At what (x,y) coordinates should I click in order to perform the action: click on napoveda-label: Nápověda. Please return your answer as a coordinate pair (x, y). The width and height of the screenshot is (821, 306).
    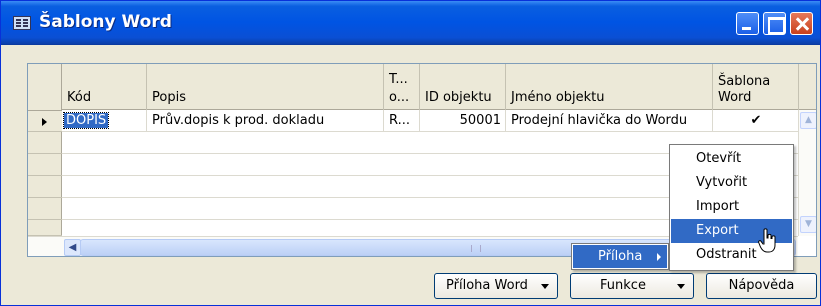
    Looking at the image, I should click on (761, 285).